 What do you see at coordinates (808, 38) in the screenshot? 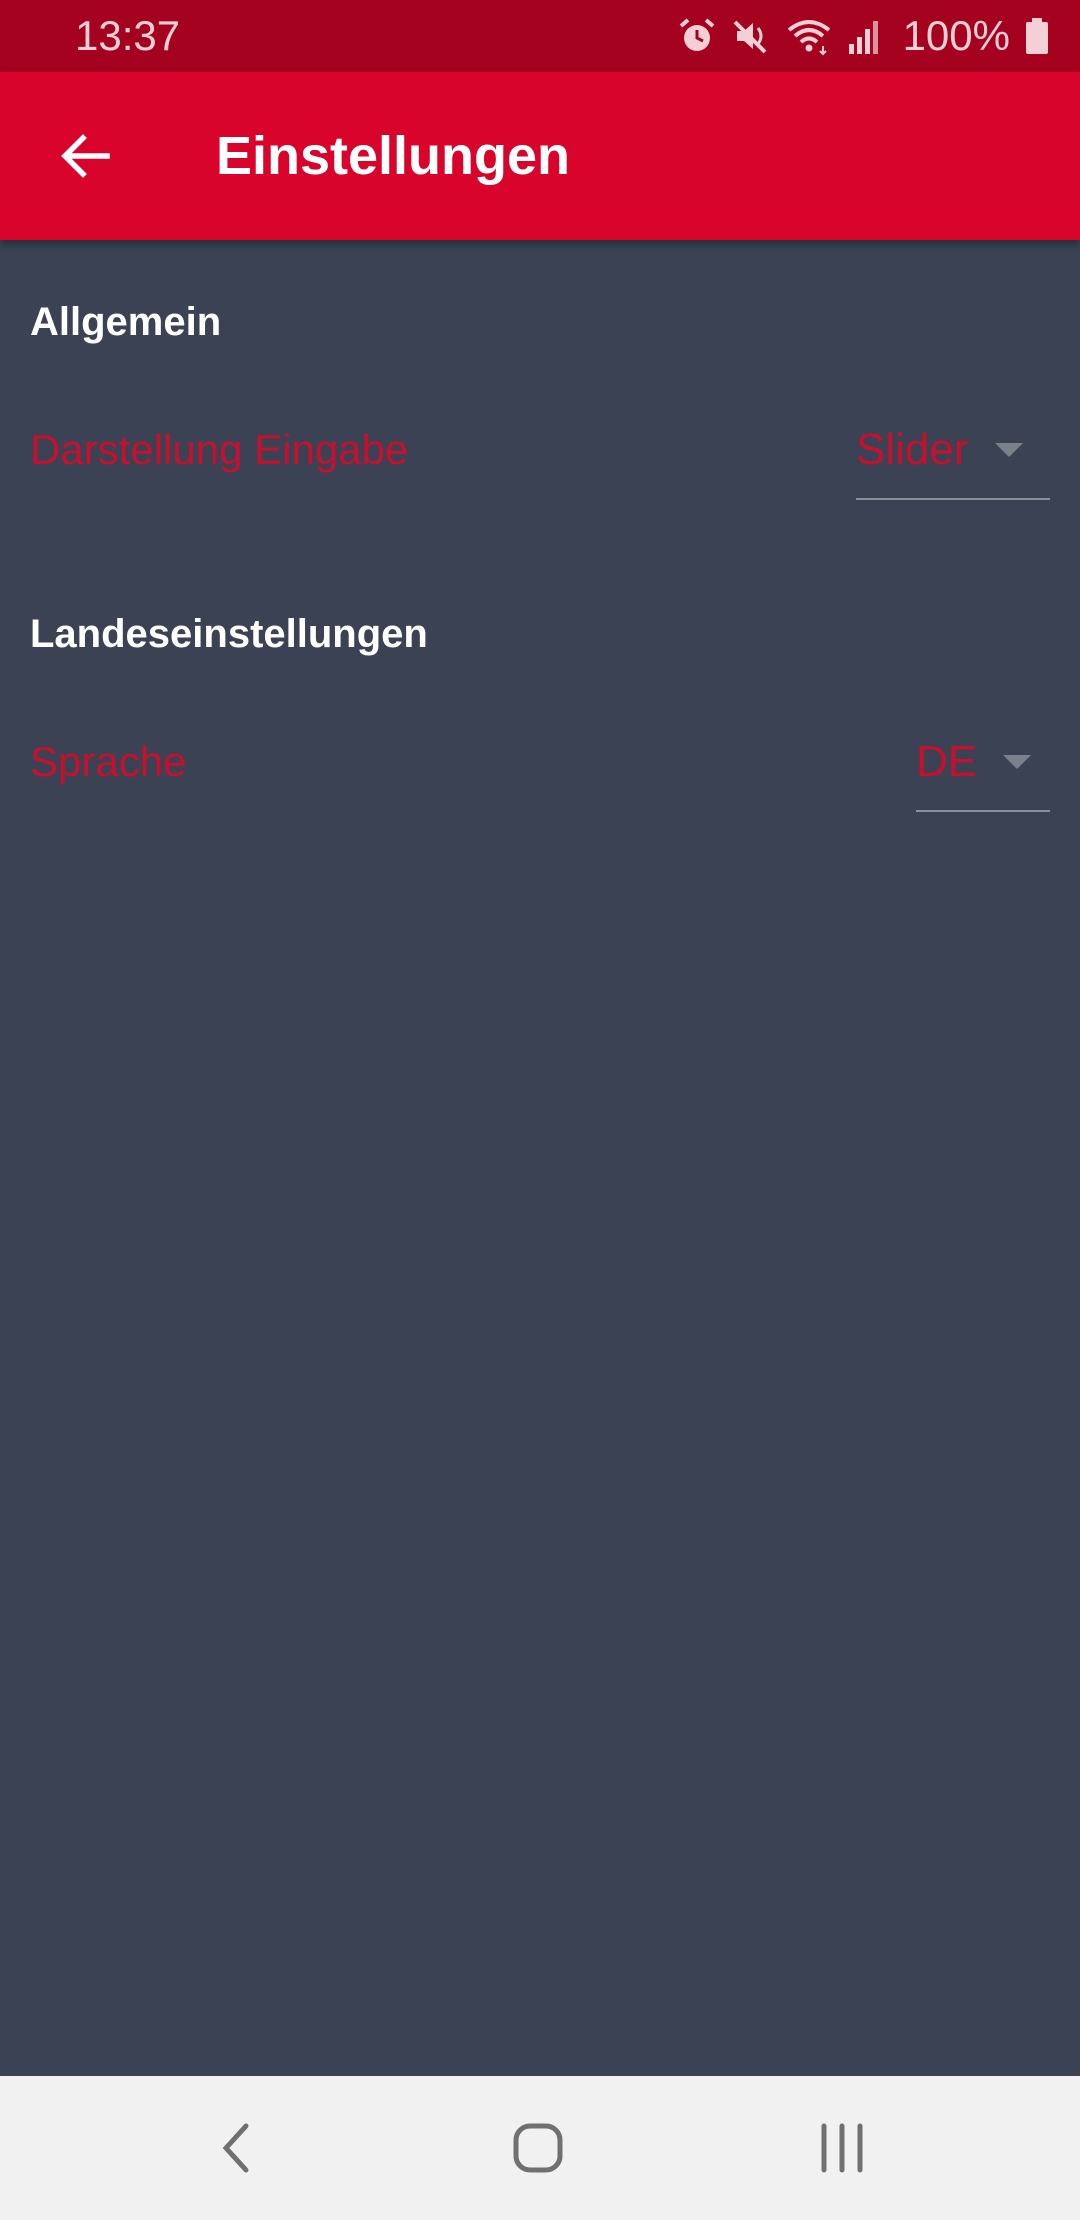
I see `wifi-icon` at bounding box center [808, 38].